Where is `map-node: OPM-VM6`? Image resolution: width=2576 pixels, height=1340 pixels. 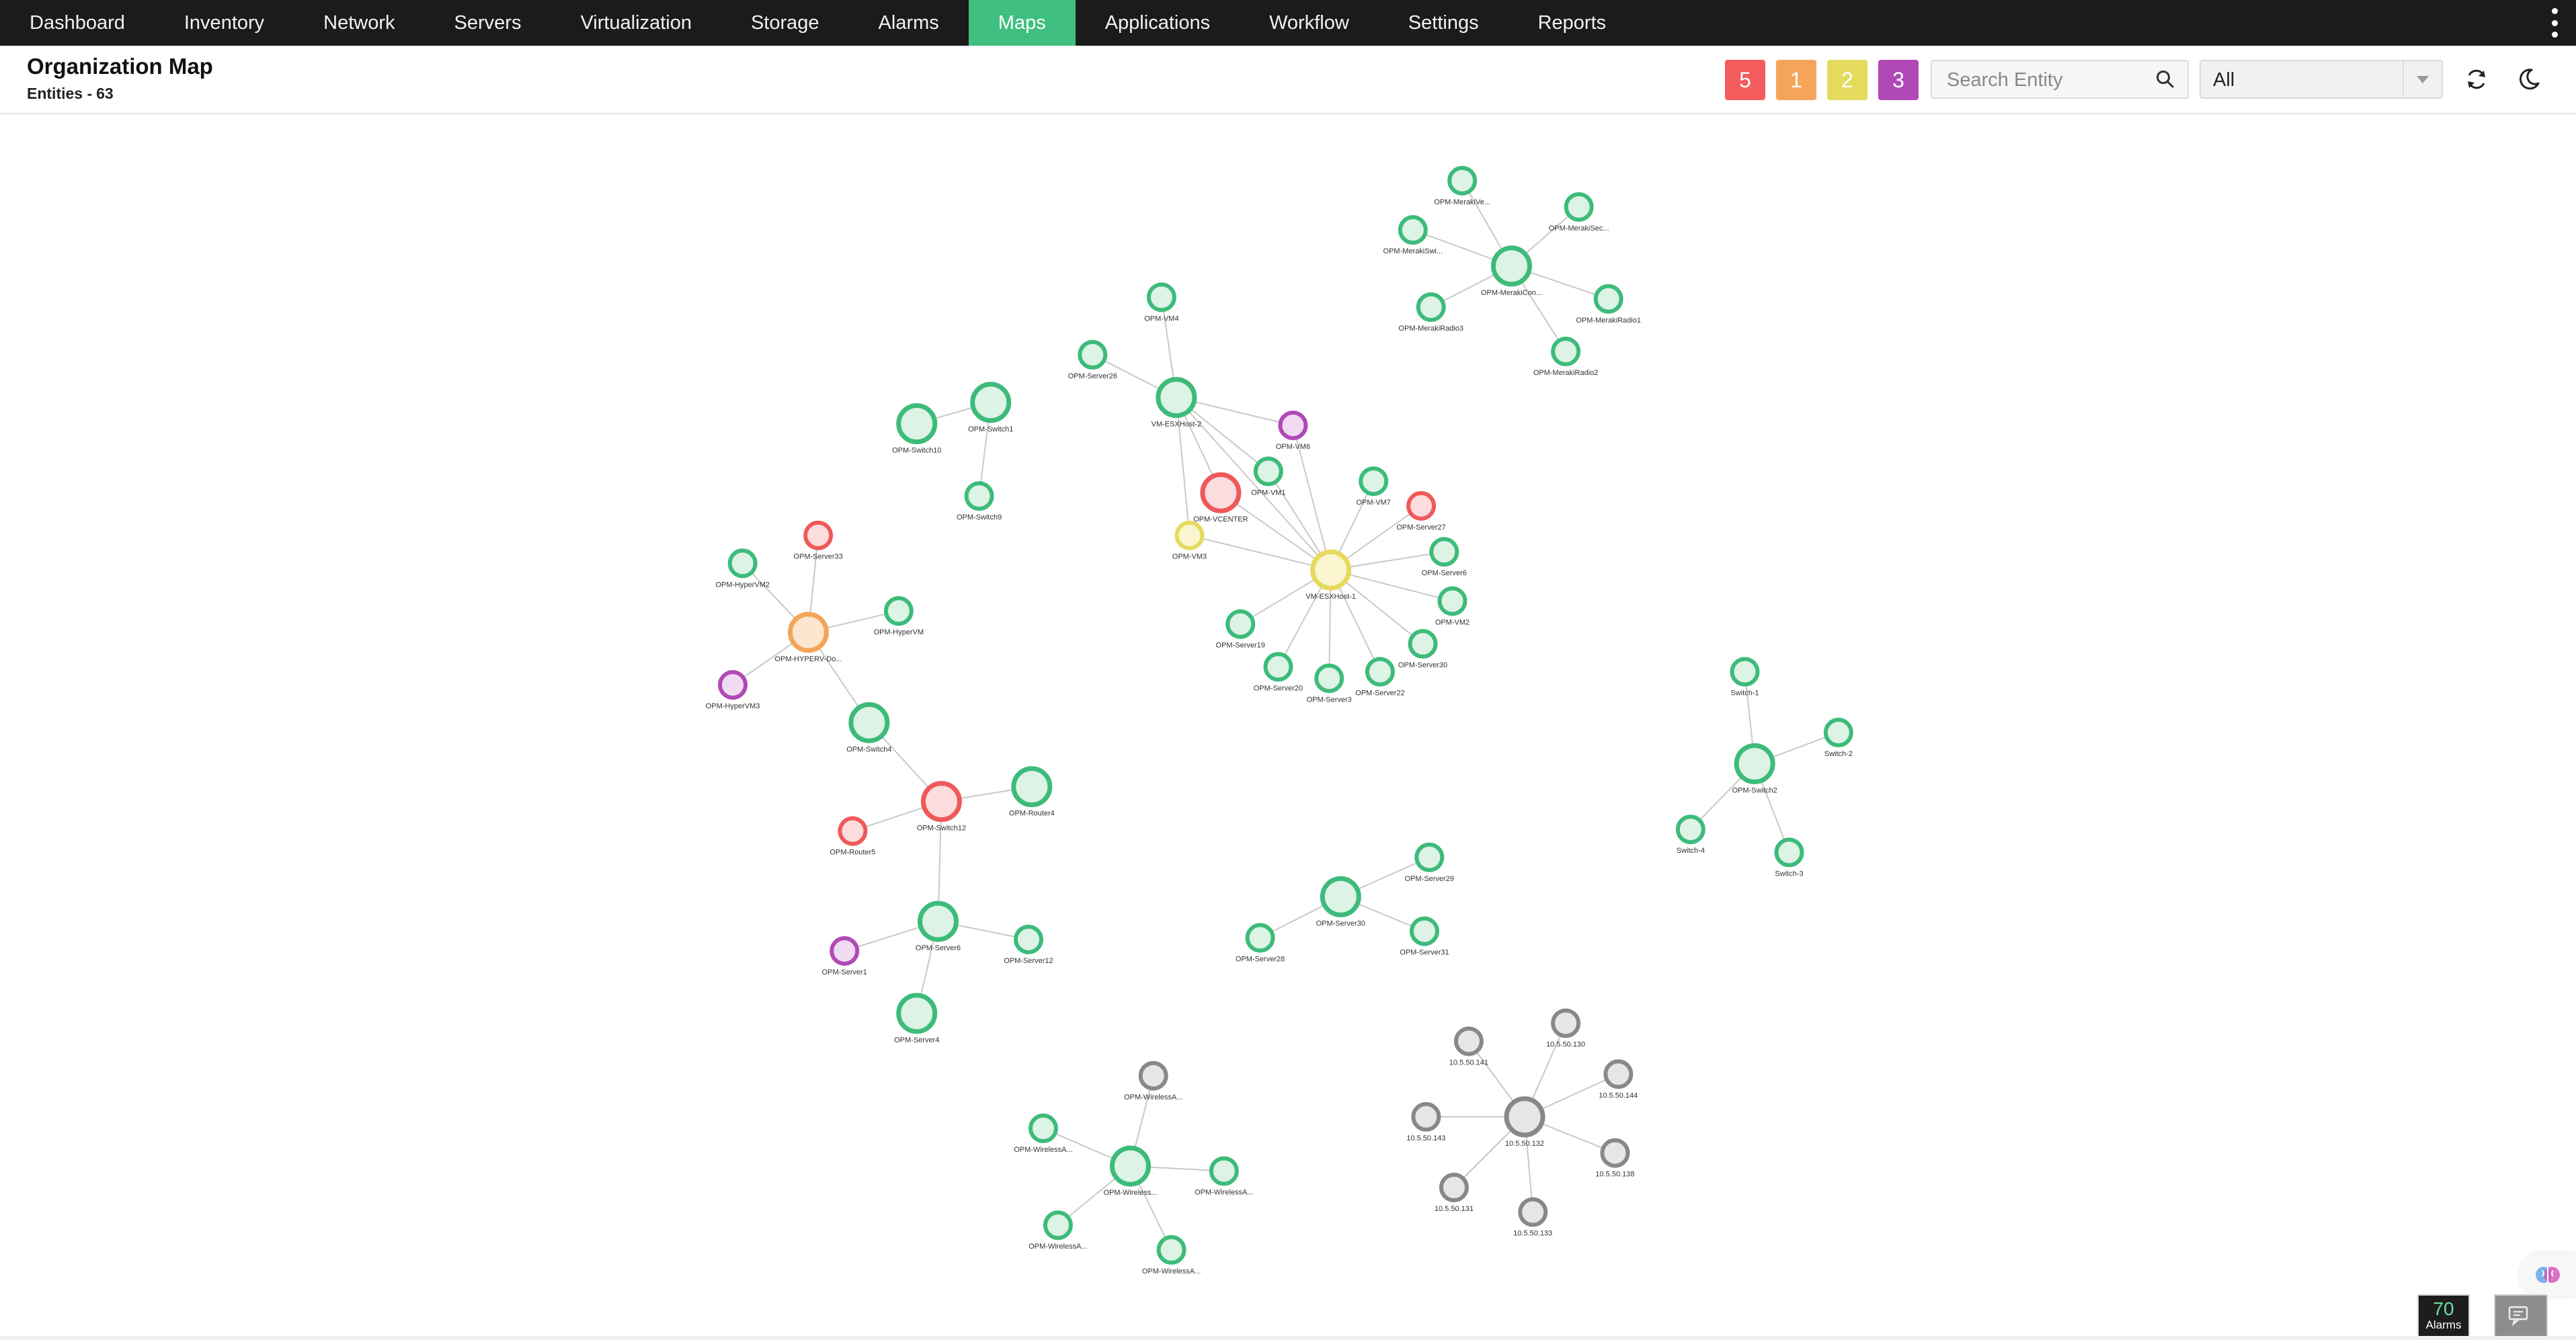 map-node: OPM-VM6 is located at coordinates (1293, 431).